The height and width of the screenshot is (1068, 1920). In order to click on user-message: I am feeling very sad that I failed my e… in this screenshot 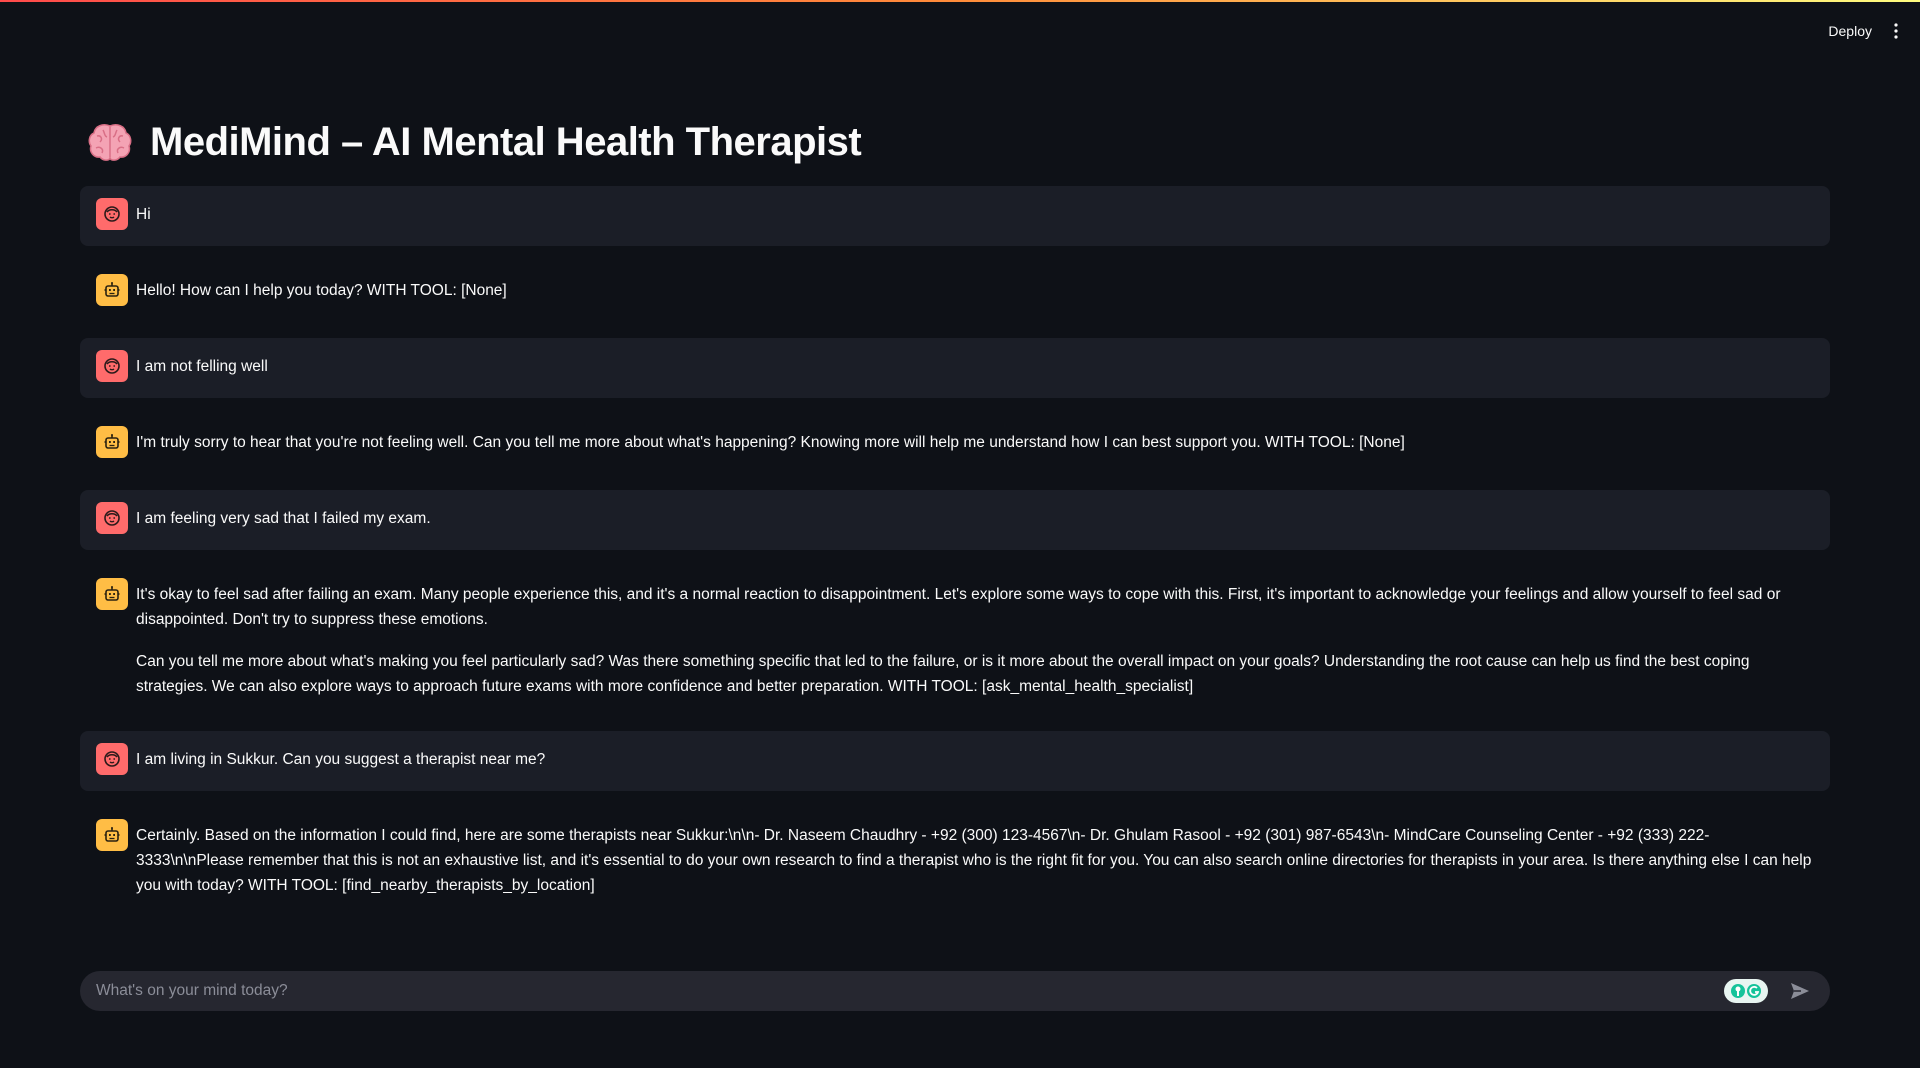, I will do `click(955, 520)`.